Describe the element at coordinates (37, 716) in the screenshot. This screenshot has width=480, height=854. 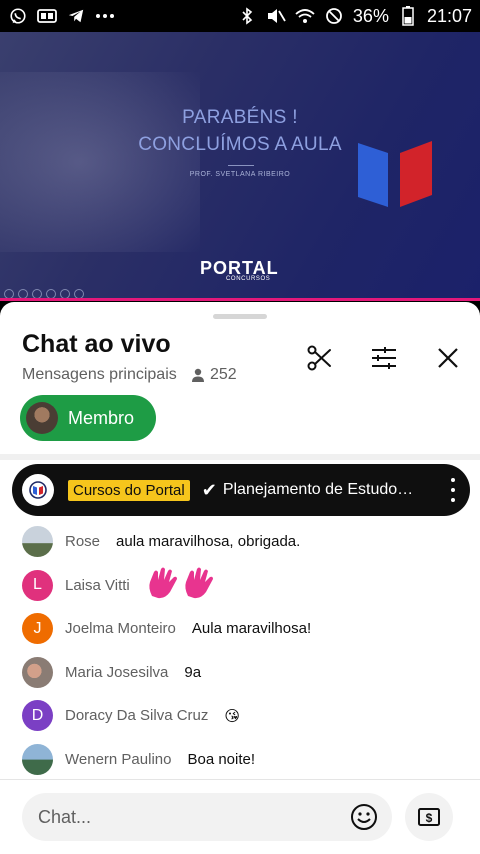
I see `user-avatar: D` at that location.